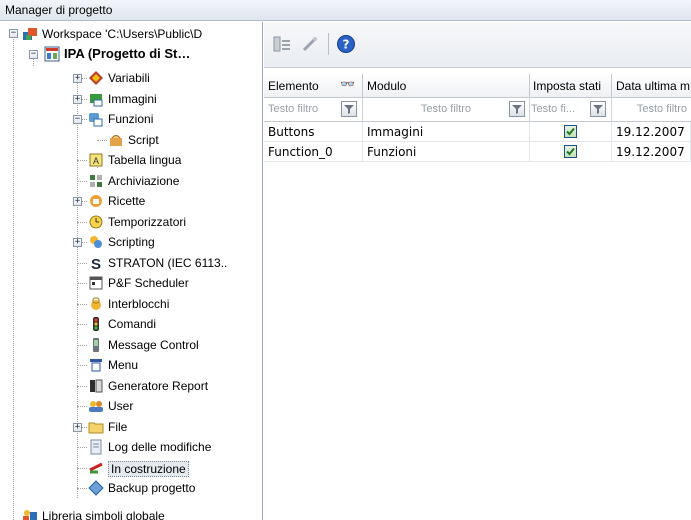  I want to click on tree-node-temporizzatori: Temporizzatori, so click(131, 222).